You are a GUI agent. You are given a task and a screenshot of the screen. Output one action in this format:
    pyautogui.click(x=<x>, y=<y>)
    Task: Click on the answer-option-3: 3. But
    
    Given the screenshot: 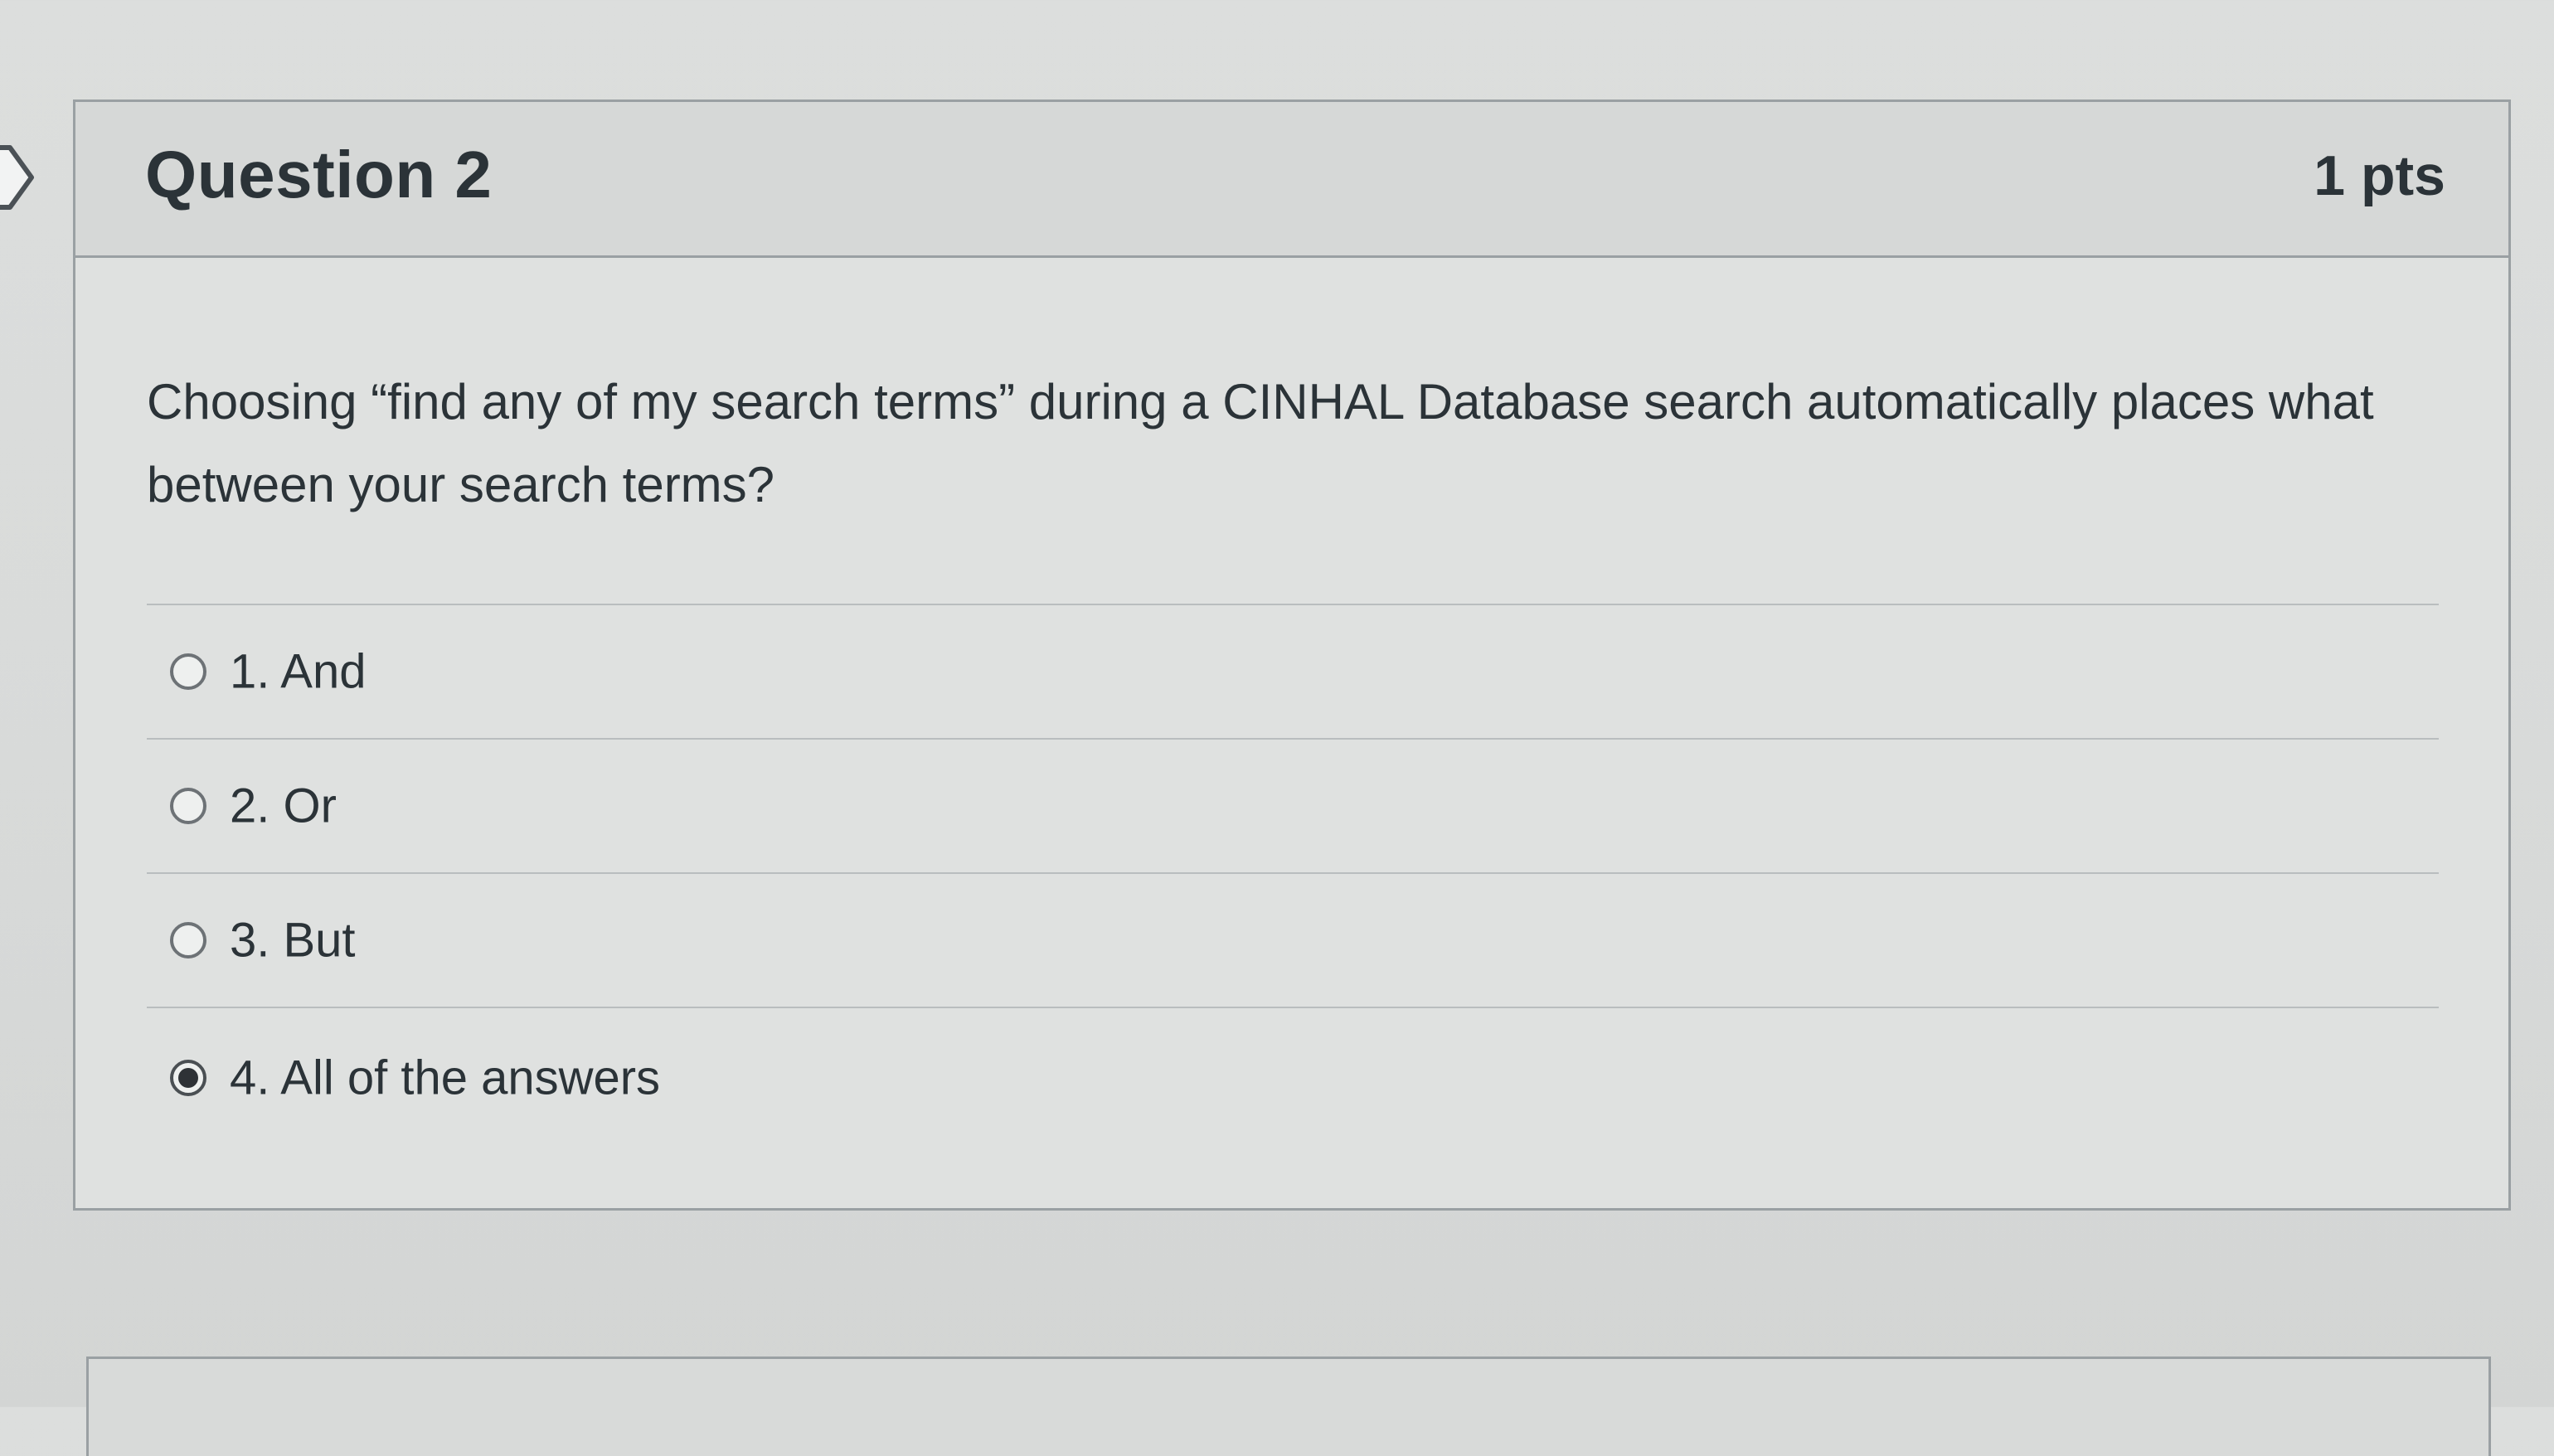 What is the action you would take?
    pyautogui.click(x=1293, y=939)
    